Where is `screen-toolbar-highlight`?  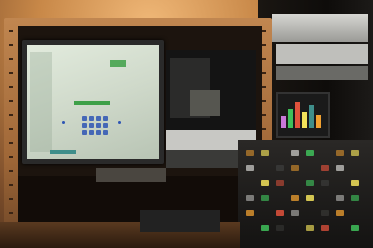
screen-toolbar-highlight is located at coordinates (118, 63).